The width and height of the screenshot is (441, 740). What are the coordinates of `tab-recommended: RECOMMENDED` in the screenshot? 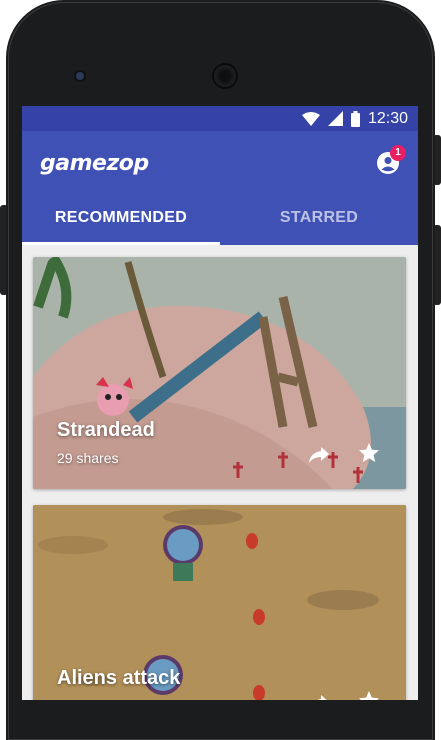 It's located at (121, 220).